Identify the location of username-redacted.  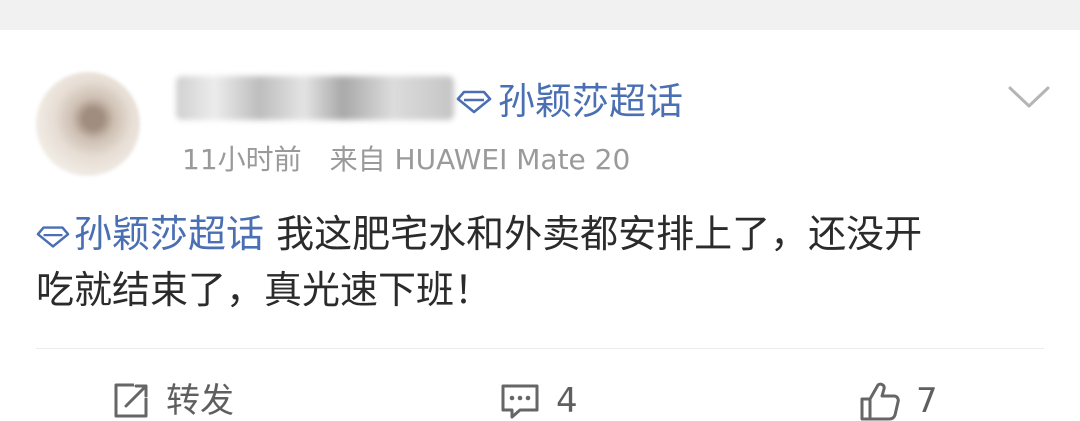
(315, 98).